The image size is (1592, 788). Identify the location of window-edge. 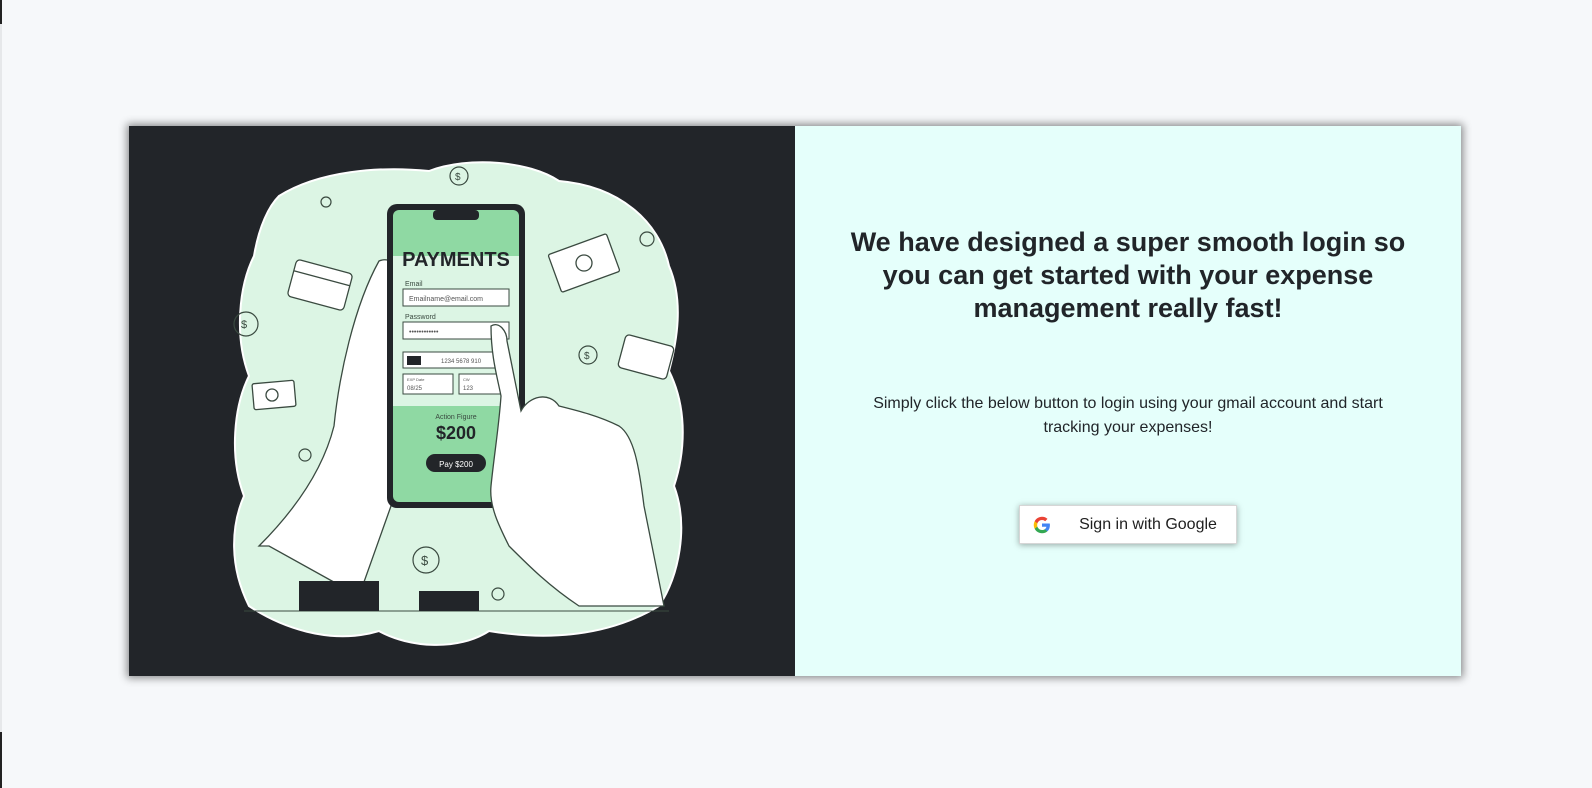
(1, 394).